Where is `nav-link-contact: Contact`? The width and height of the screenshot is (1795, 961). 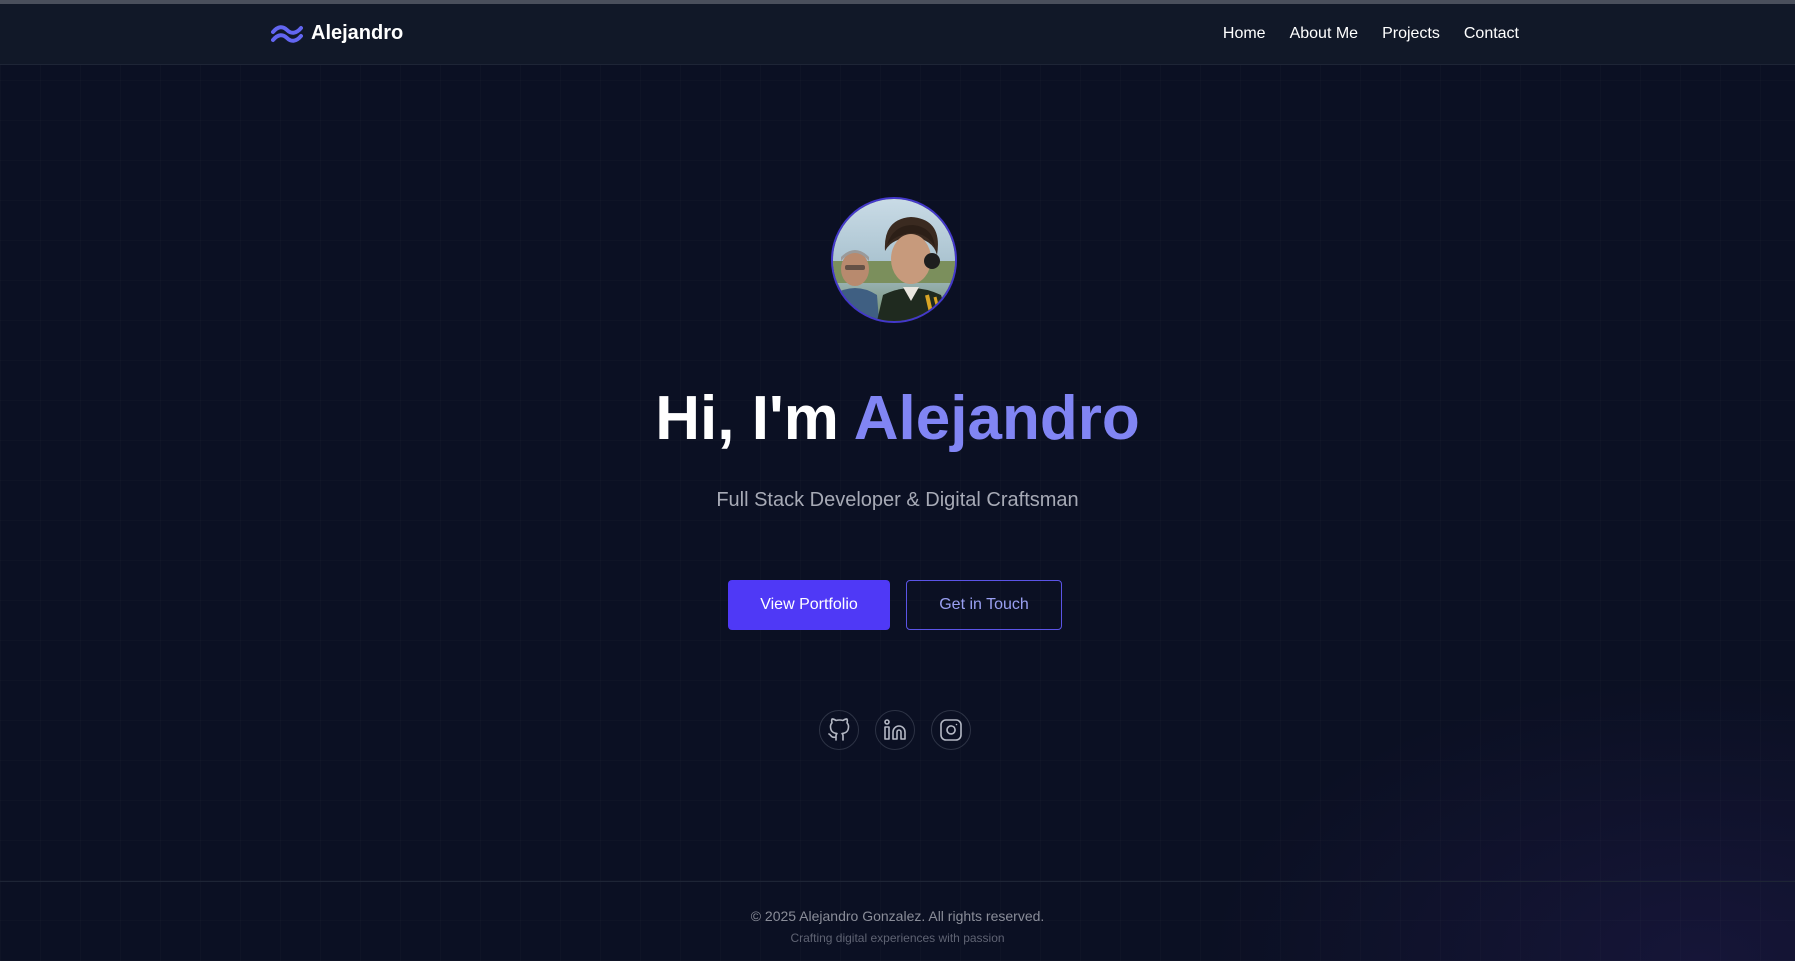
nav-link-contact: Contact is located at coordinates (1491, 34).